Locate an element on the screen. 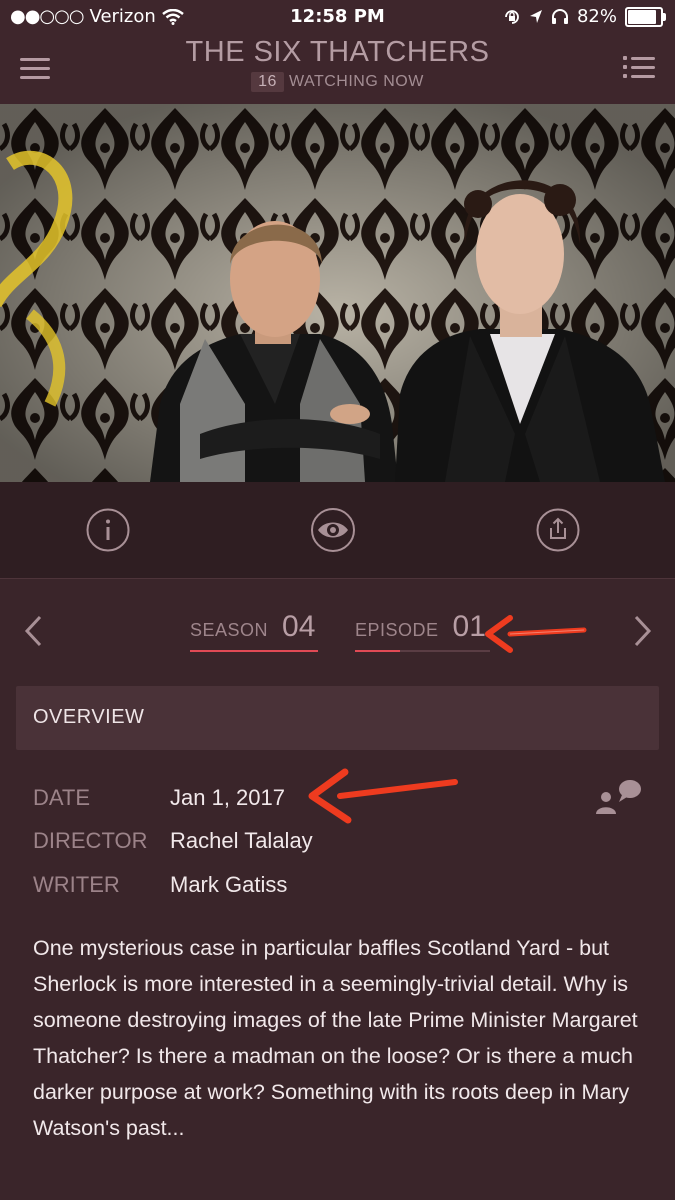 The image size is (675, 1200). battery-icon is located at coordinates (645, 16).